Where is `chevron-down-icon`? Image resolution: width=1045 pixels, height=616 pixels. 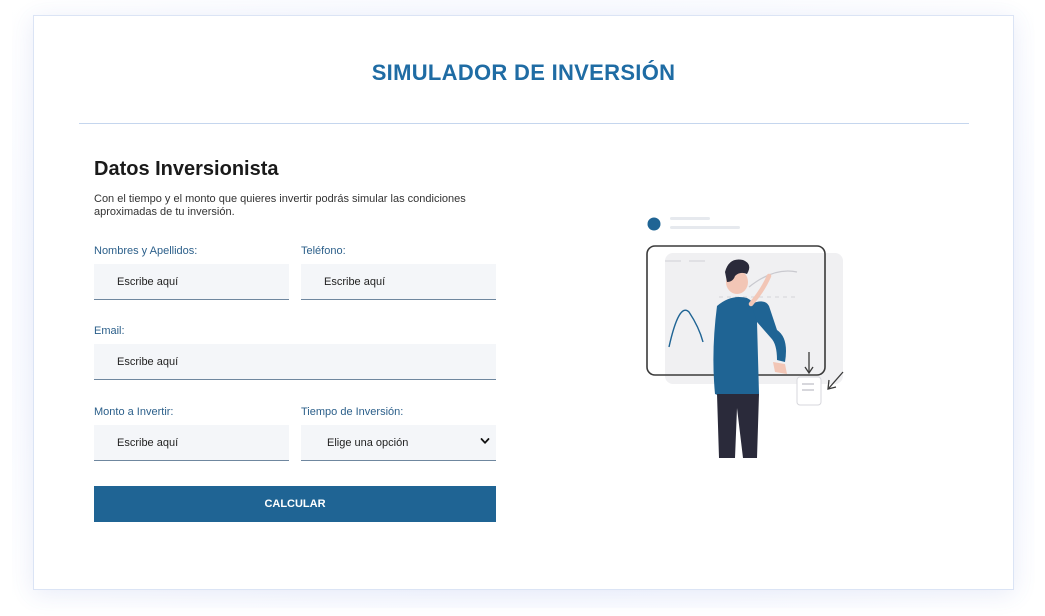 chevron-down-icon is located at coordinates (485, 441).